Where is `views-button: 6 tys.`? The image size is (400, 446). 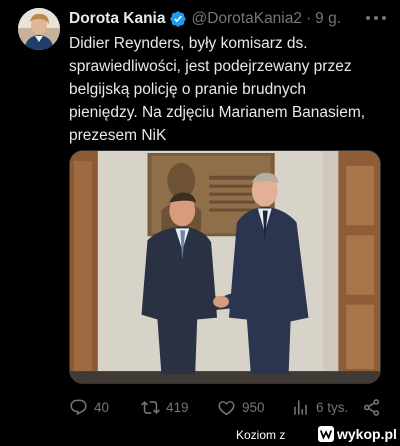 views-button: 6 tys. is located at coordinates (319, 407).